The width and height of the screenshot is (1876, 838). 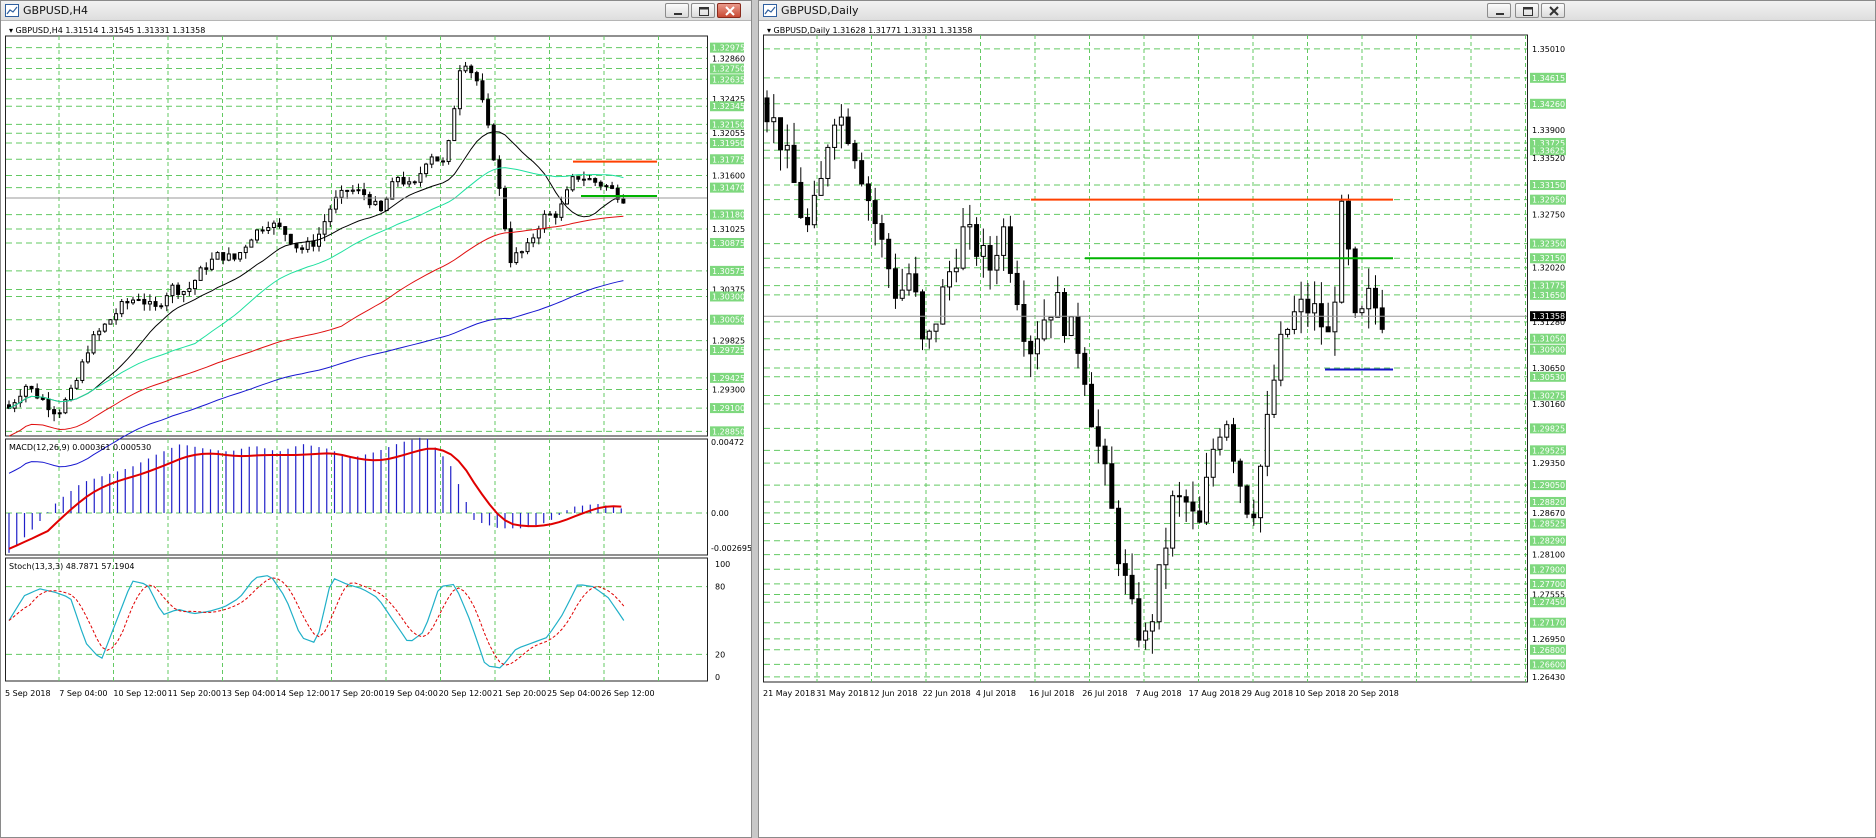 I want to click on price-axis-label: 1.28850, so click(x=728, y=431).